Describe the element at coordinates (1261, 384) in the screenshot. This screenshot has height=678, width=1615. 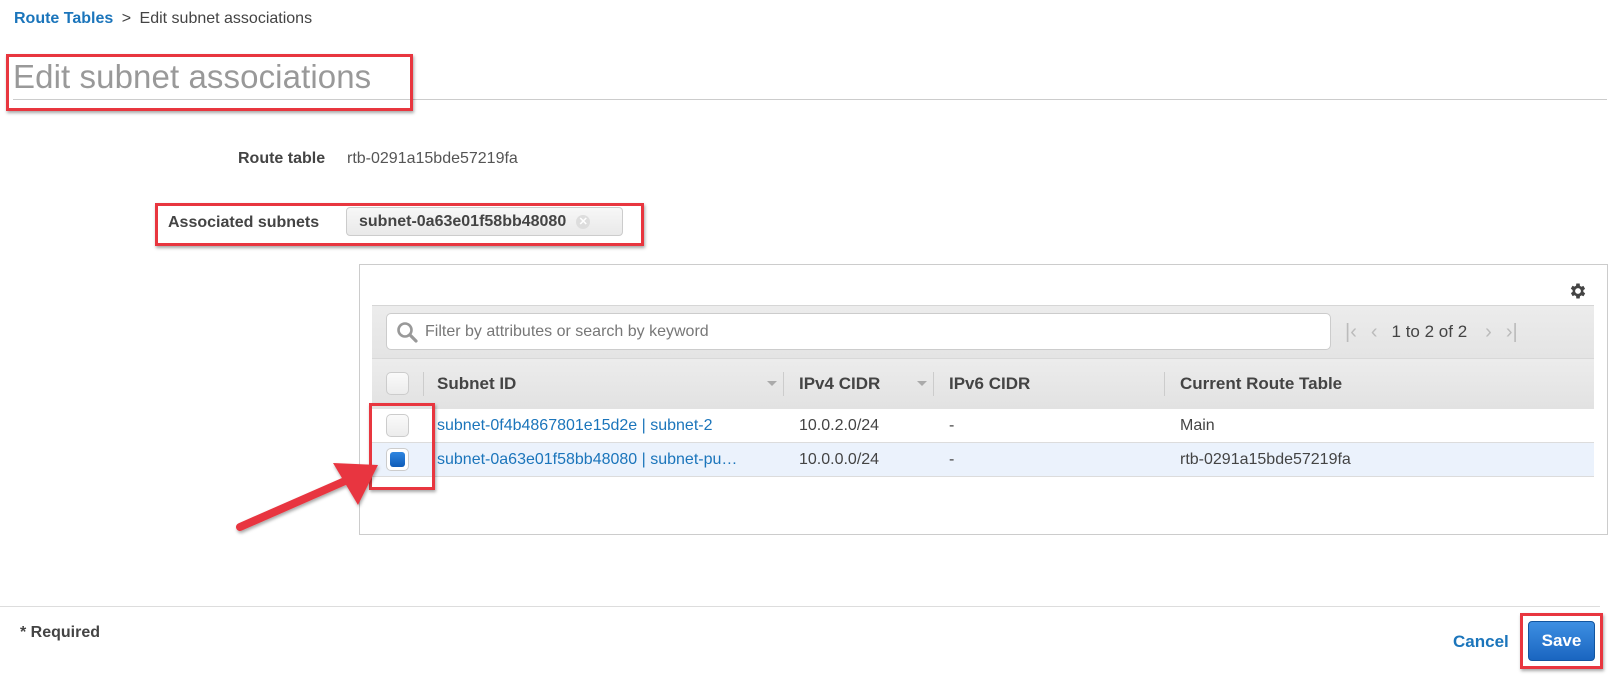
I see `column-header-current-route-table: Current Route Table` at that location.